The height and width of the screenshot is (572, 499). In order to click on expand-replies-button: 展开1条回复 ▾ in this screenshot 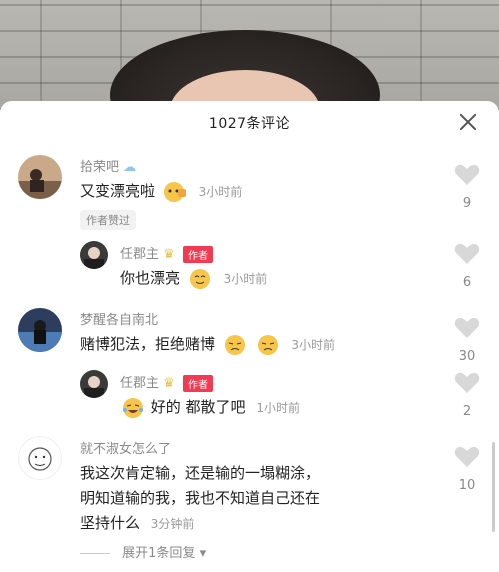, I will do `click(143, 551)`.